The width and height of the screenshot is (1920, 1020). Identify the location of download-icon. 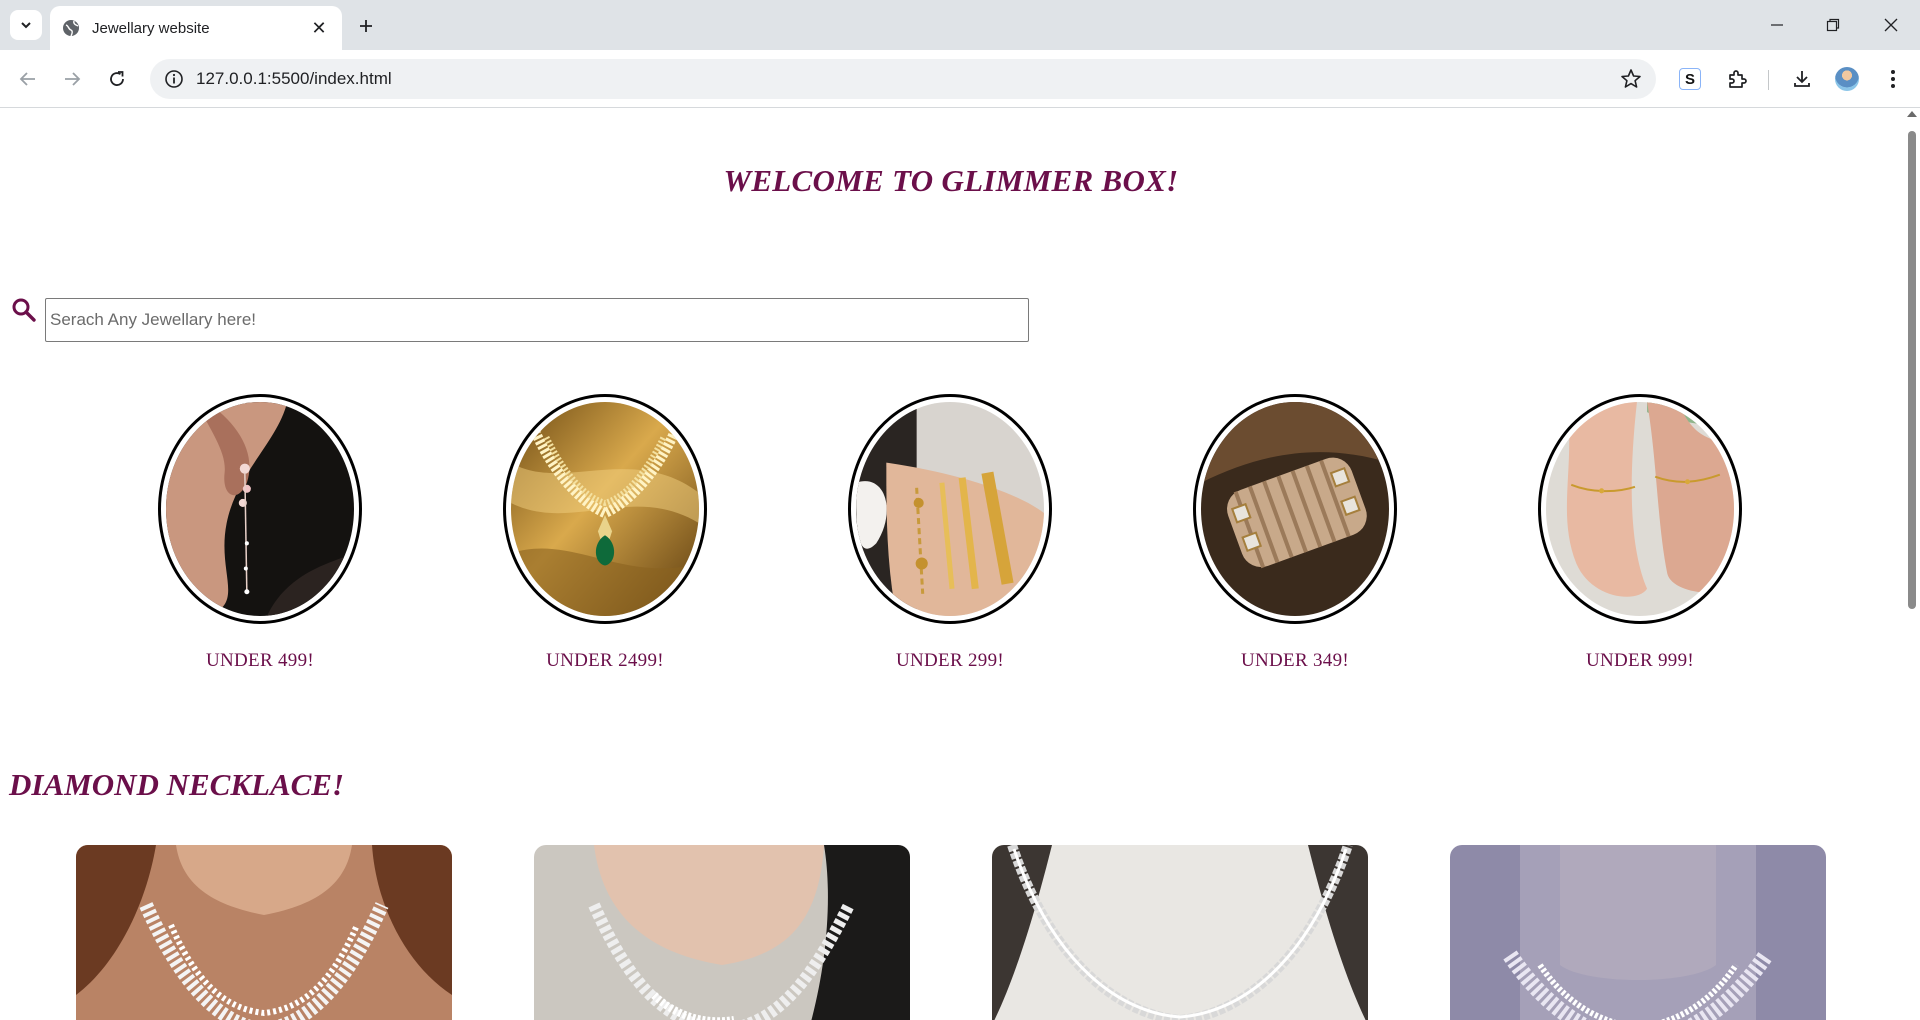
(1802, 79).